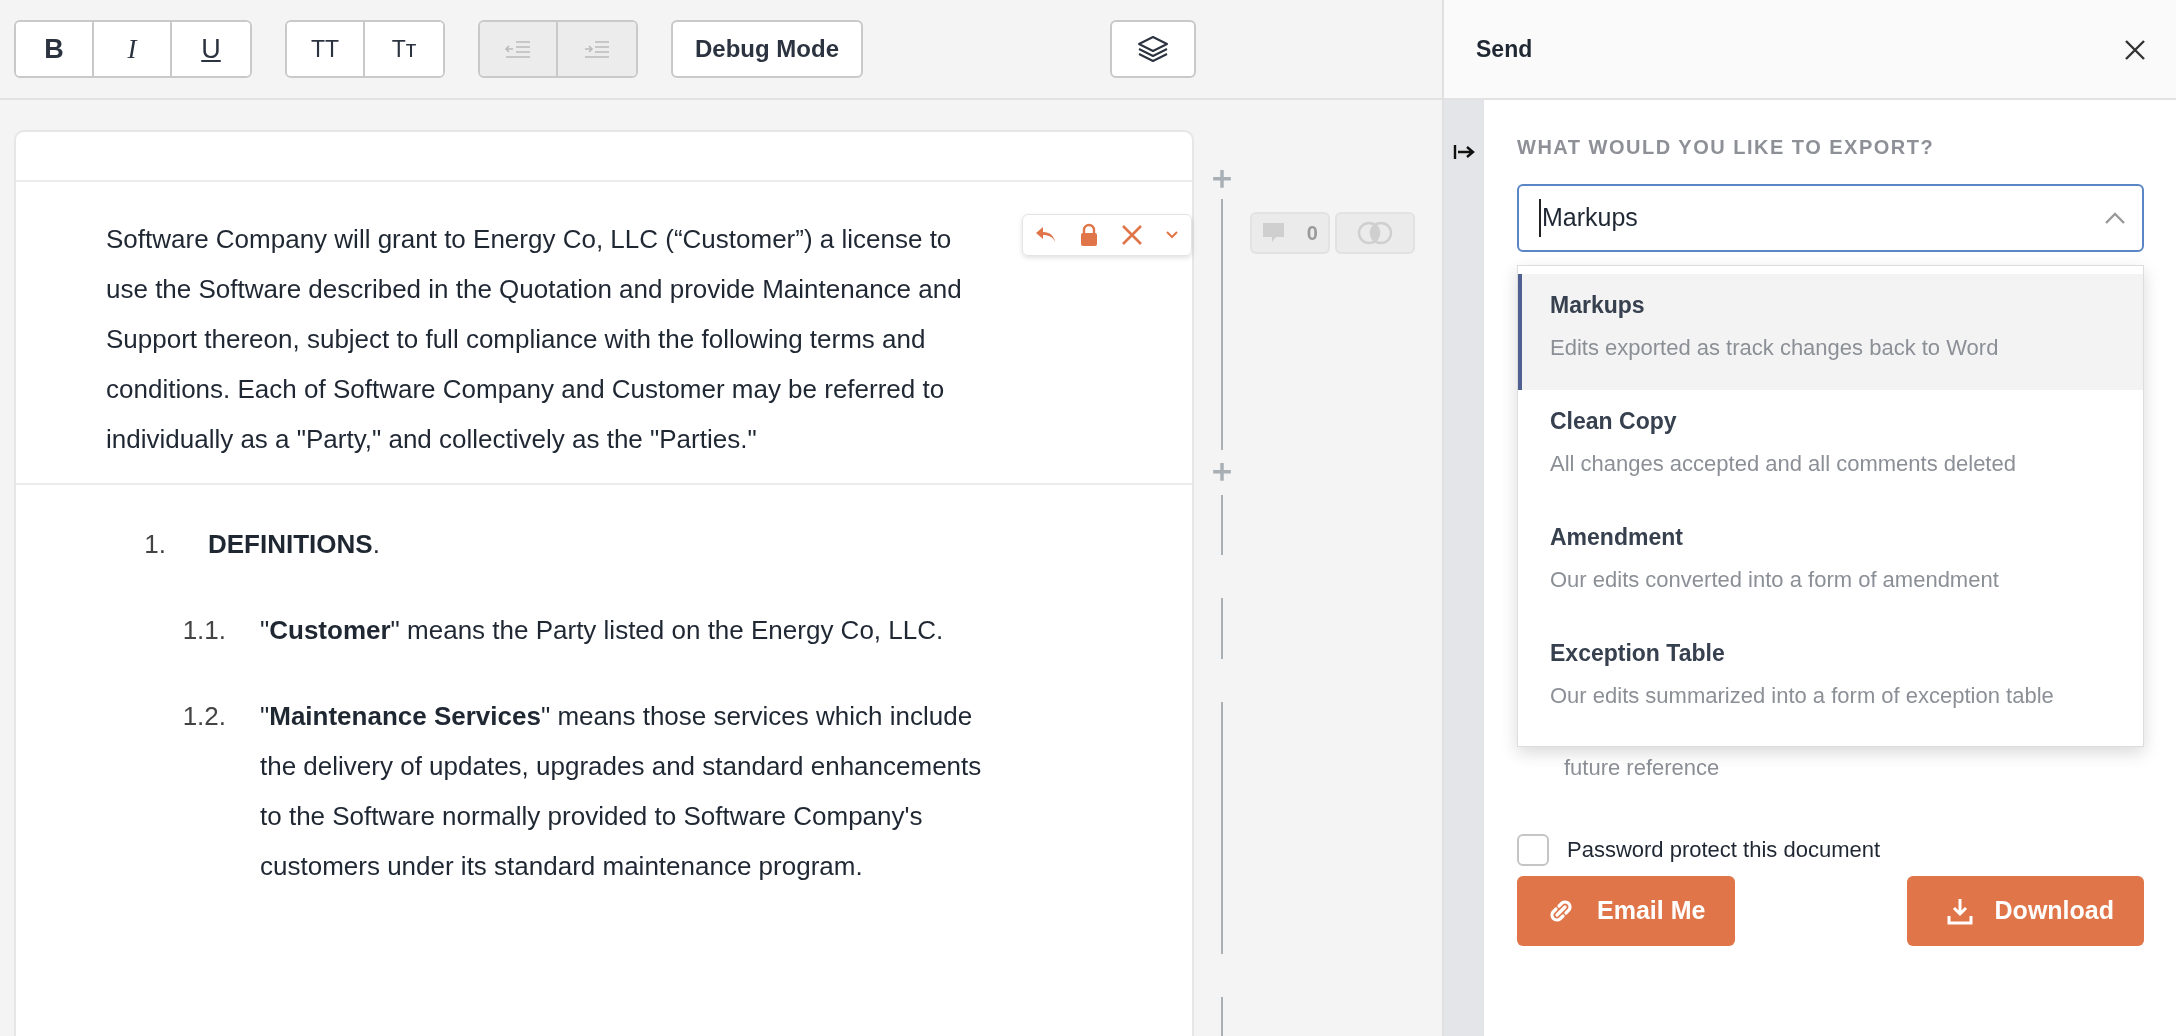 The height and width of the screenshot is (1036, 2176). Describe the element at coordinates (1830, 218) in the screenshot. I see `export-select: Markups` at that location.